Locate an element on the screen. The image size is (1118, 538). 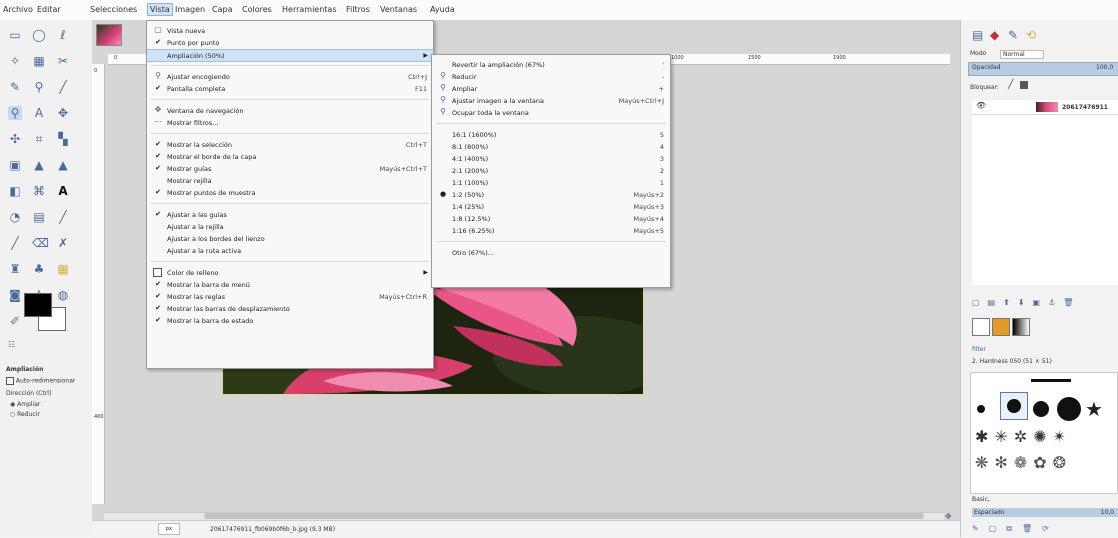
move-tool-icon: ✥ is located at coordinates (63, 113).